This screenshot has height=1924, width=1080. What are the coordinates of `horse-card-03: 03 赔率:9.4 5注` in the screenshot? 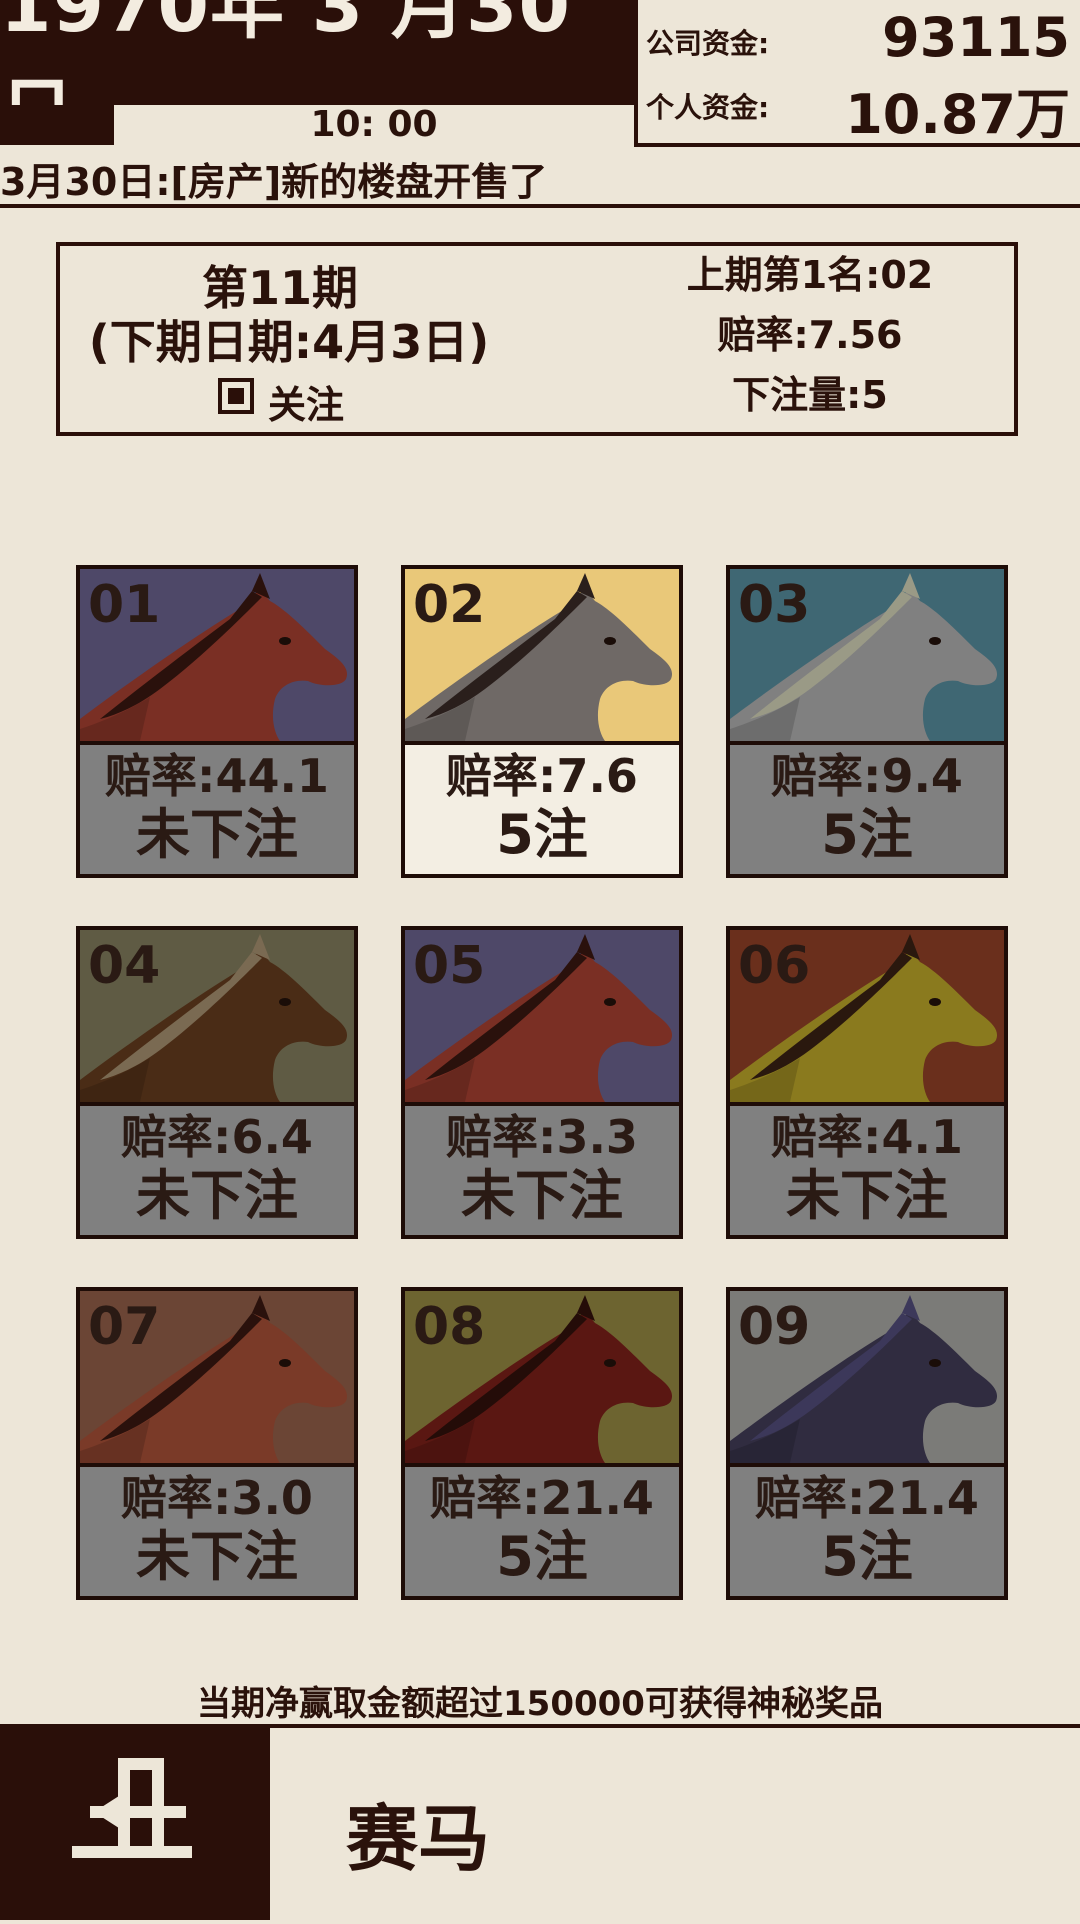 It's located at (867, 721).